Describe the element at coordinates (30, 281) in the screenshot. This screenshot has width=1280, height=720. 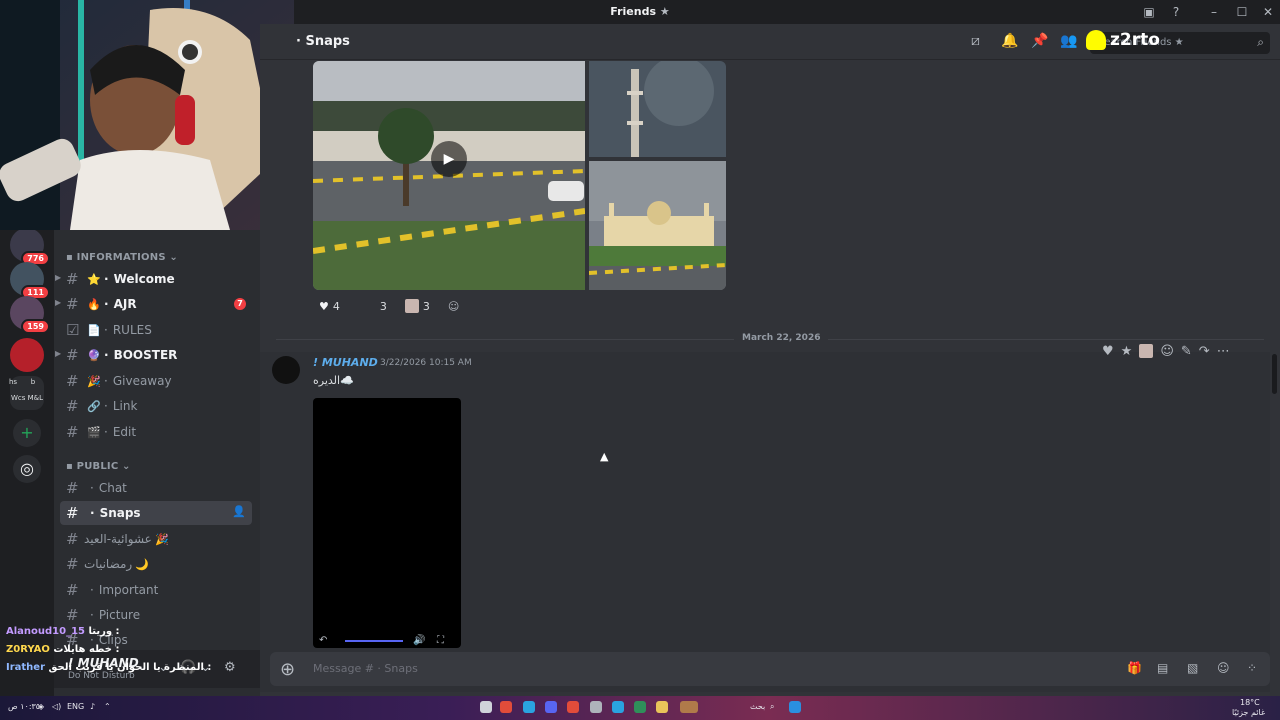
I see `server-icon: 111` at that location.